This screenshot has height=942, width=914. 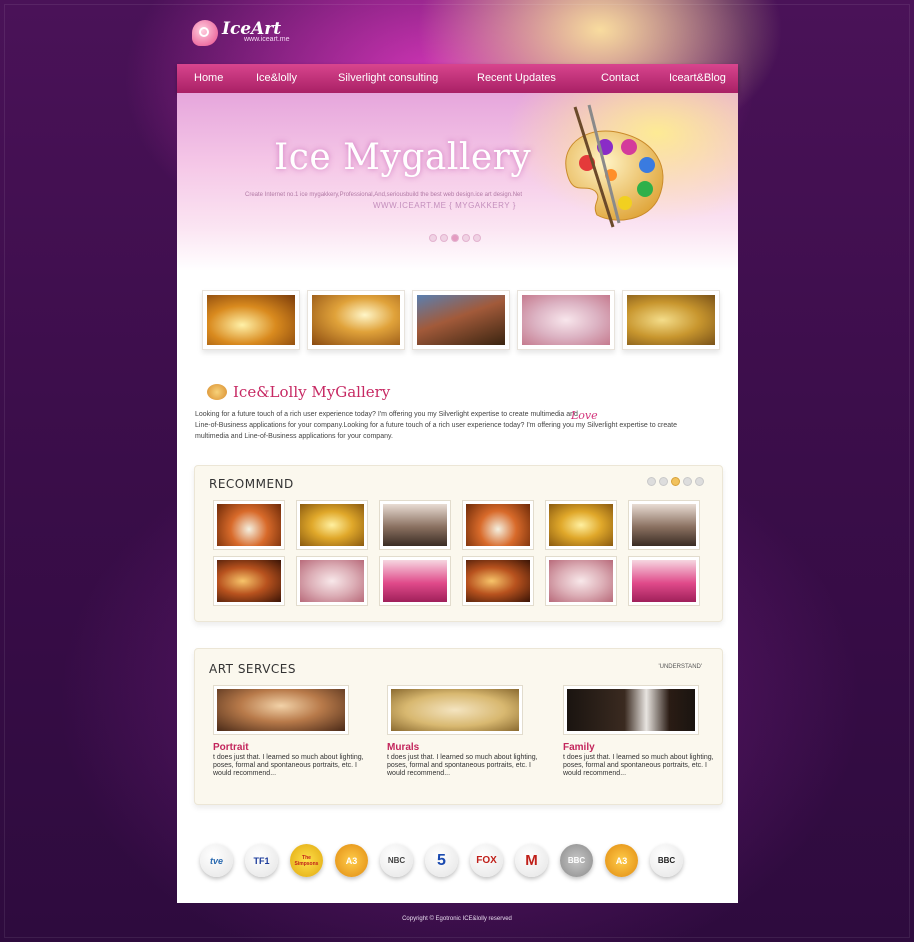 What do you see at coordinates (697, 78) in the screenshot?
I see `nav-blog: Iceart&Blog` at bounding box center [697, 78].